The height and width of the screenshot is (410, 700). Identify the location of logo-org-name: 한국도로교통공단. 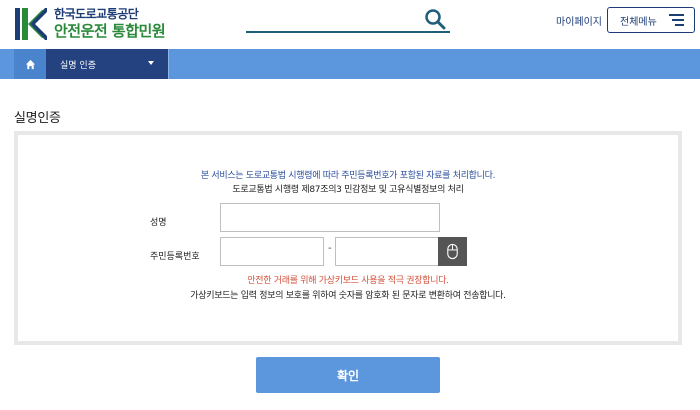
(96, 14).